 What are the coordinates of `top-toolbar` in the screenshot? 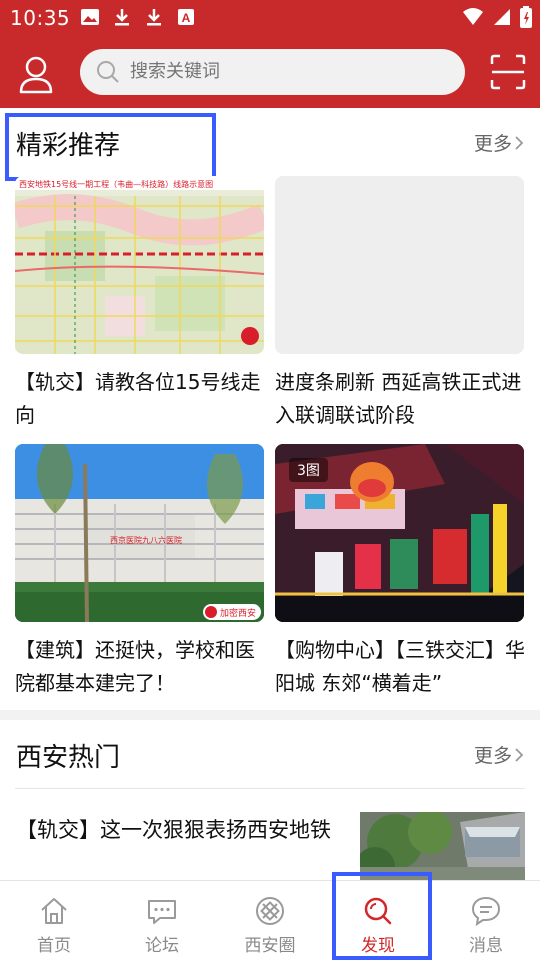 It's located at (270, 73).